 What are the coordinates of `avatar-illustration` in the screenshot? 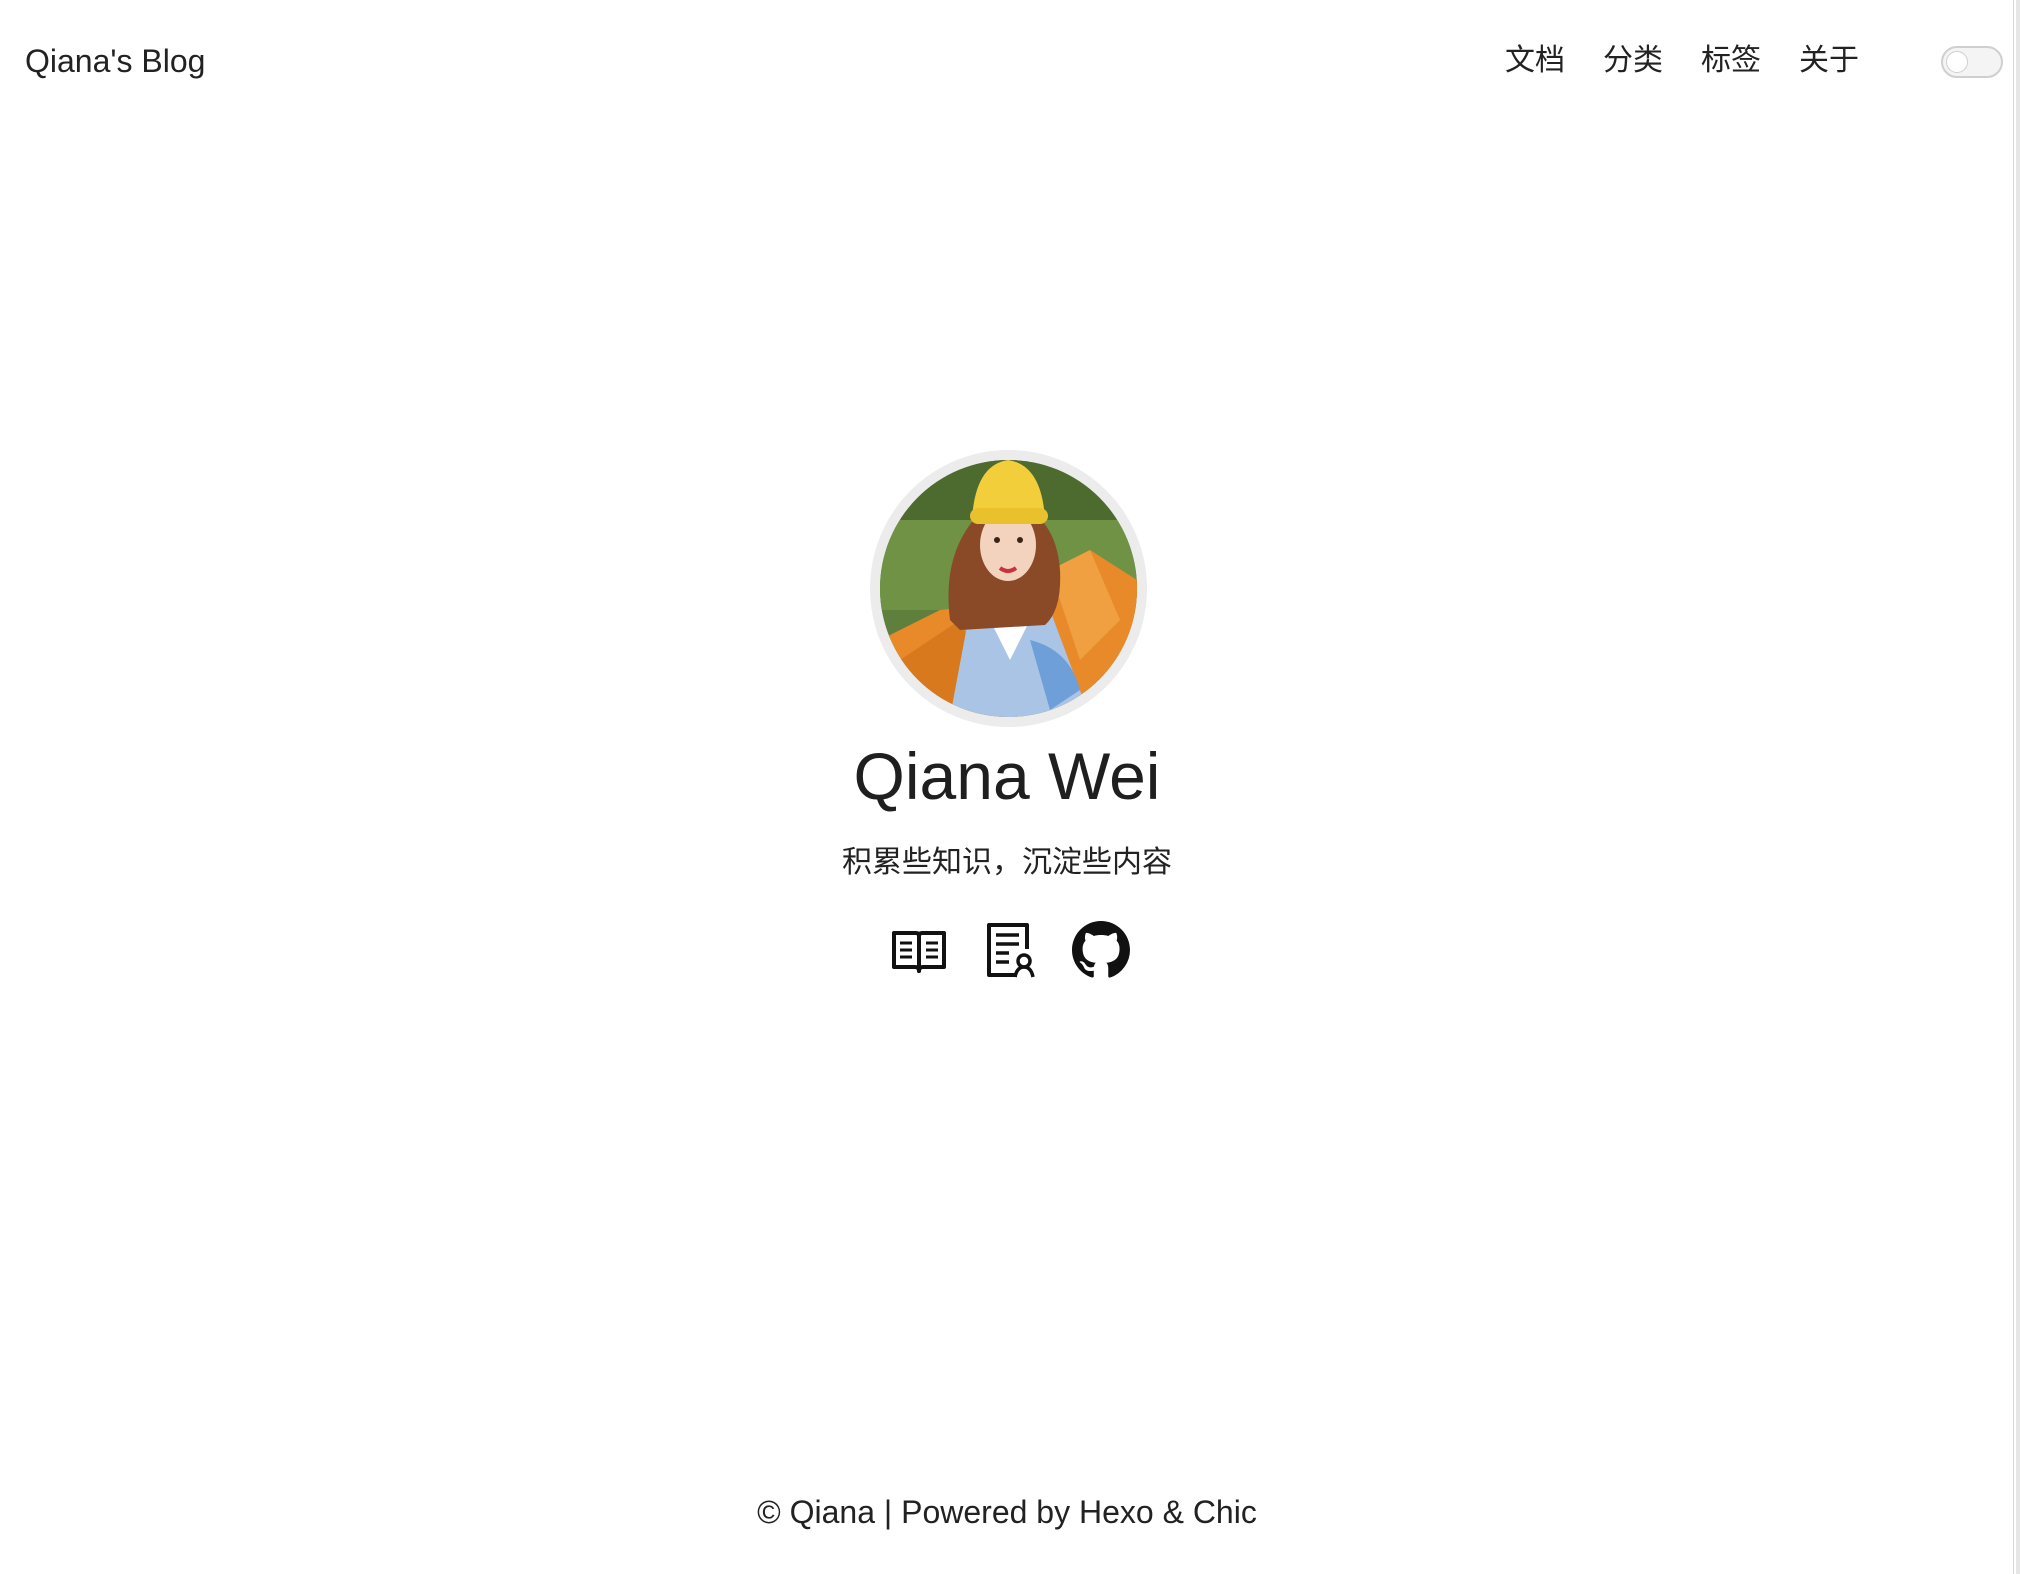 It's located at (1008, 588).